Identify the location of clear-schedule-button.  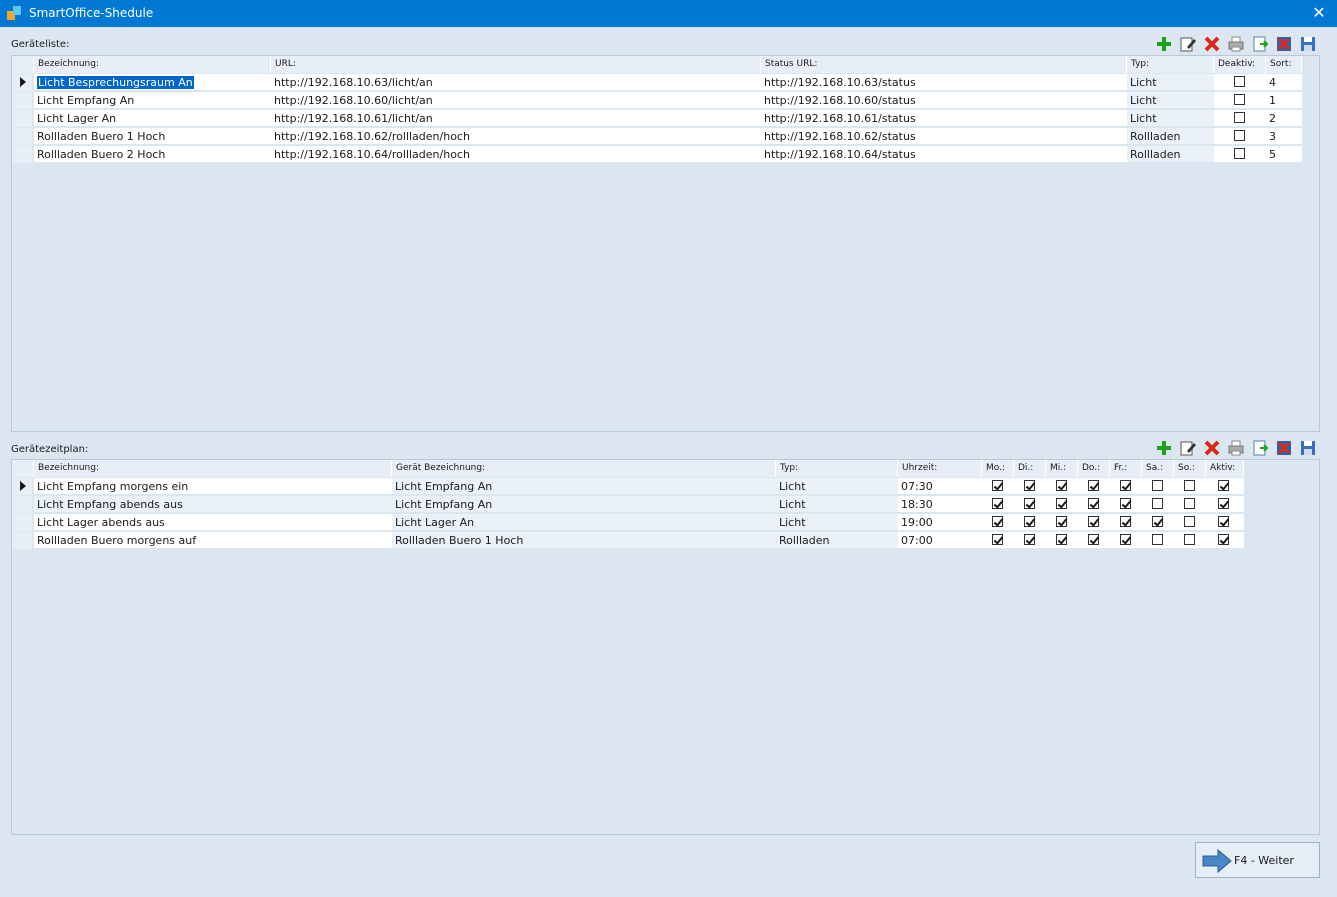
(1284, 448).